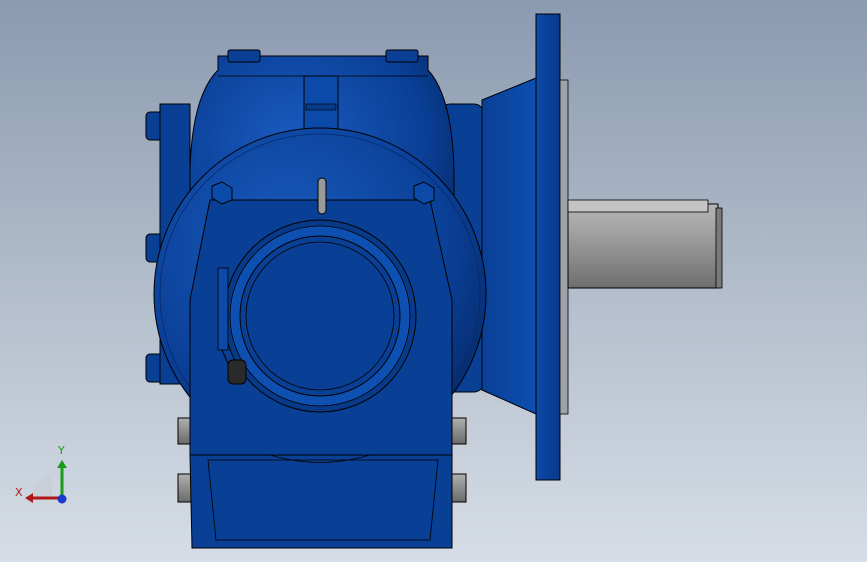 Image resolution: width=867 pixels, height=562 pixels. What do you see at coordinates (19, 492) in the screenshot?
I see `x-axis-label: X` at bounding box center [19, 492].